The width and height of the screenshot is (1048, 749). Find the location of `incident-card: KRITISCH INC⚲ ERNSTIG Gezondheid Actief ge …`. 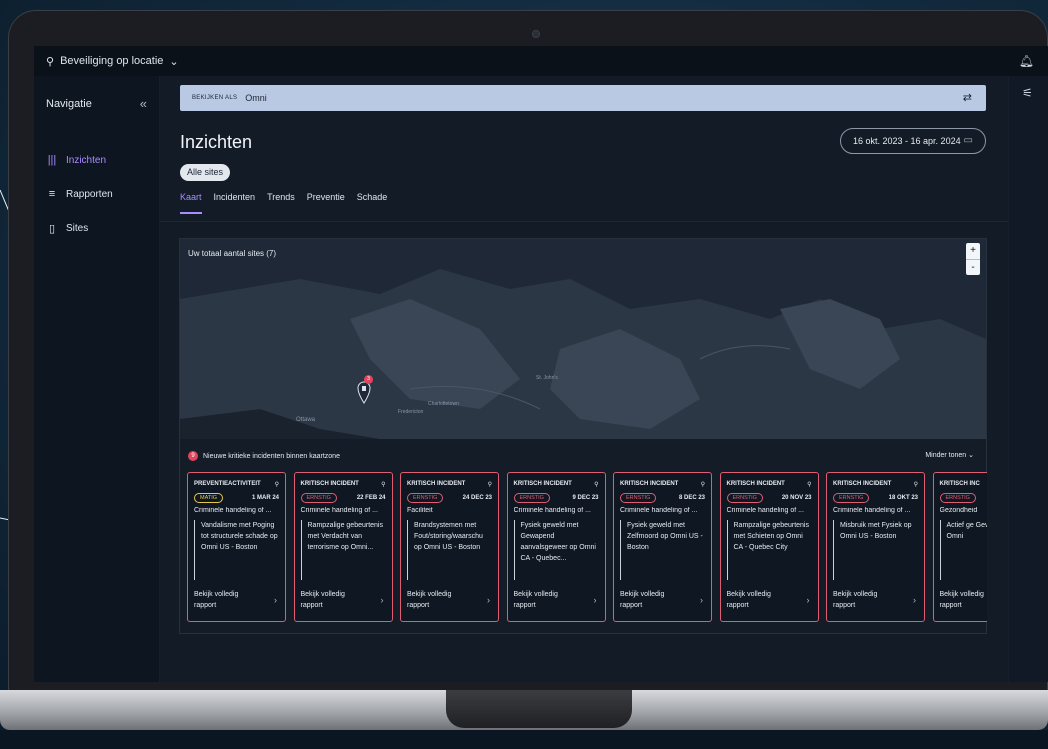

incident-card: KRITISCH INC⚲ ERNSTIG Gezondheid Actief ge … is located at coordinates (960, 547).